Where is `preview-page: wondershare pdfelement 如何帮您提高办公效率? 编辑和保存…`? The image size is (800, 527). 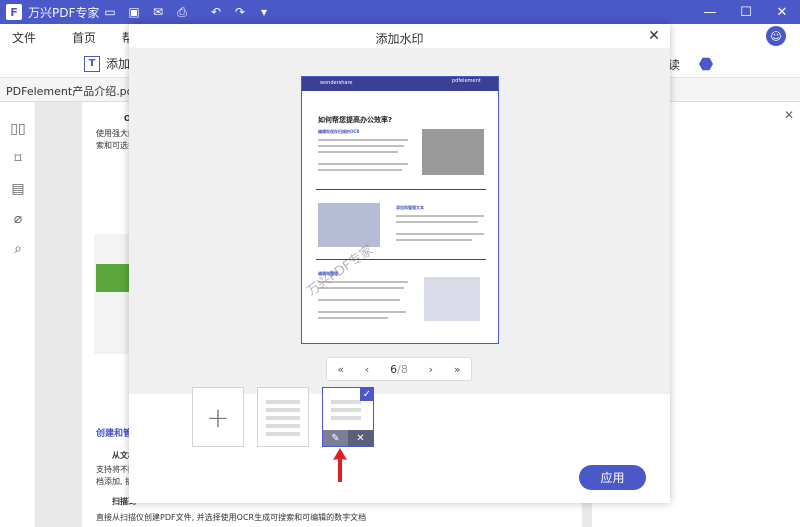
preview-page: wondershare pdfelement 如何帮您提高办公效率? 编辑和保存… is located at coordinates (400, 210).